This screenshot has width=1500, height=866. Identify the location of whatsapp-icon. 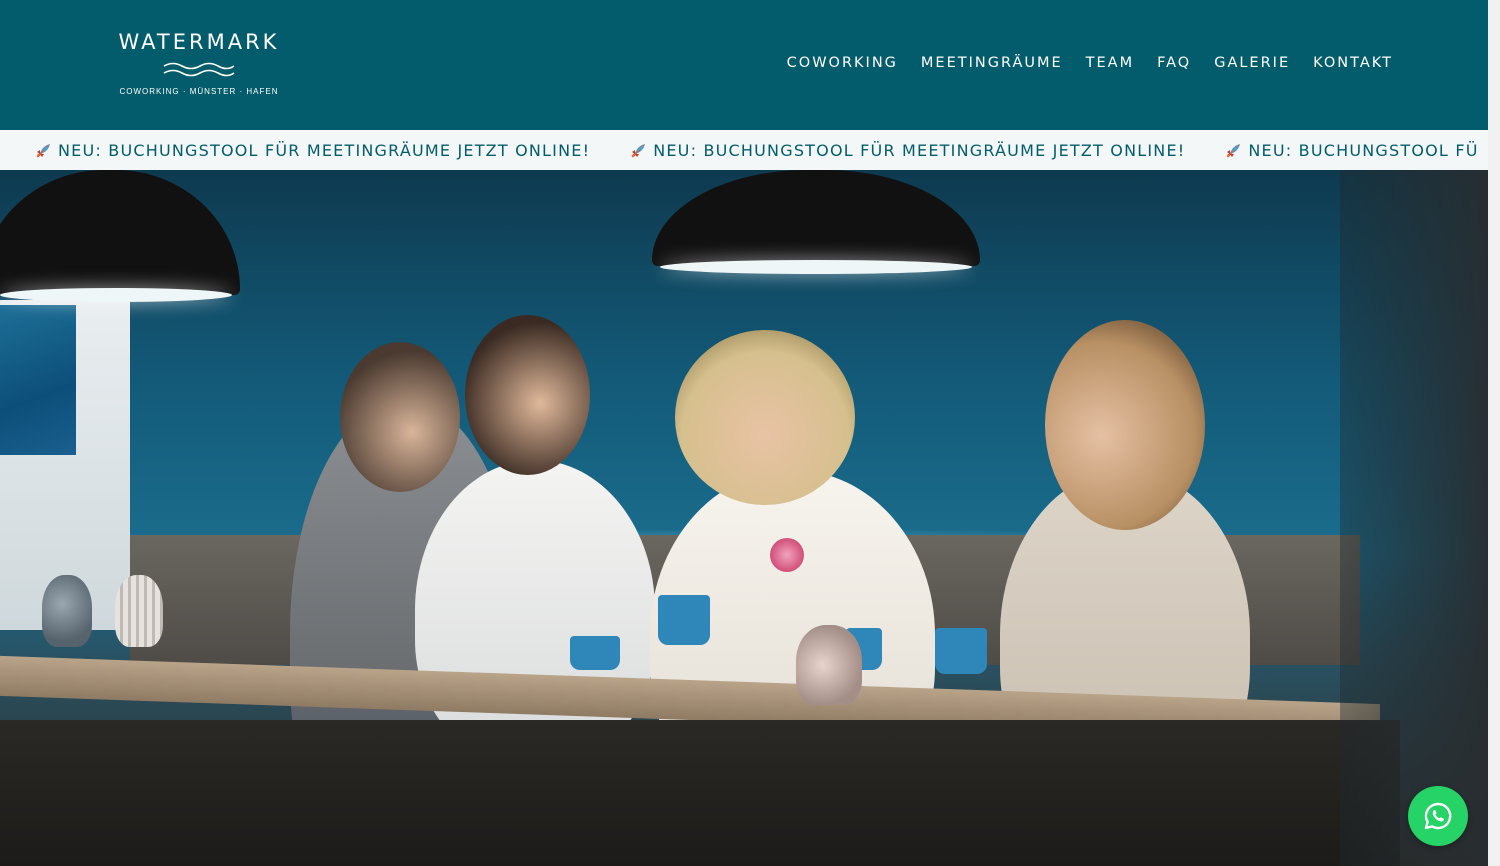
(1438, 816).